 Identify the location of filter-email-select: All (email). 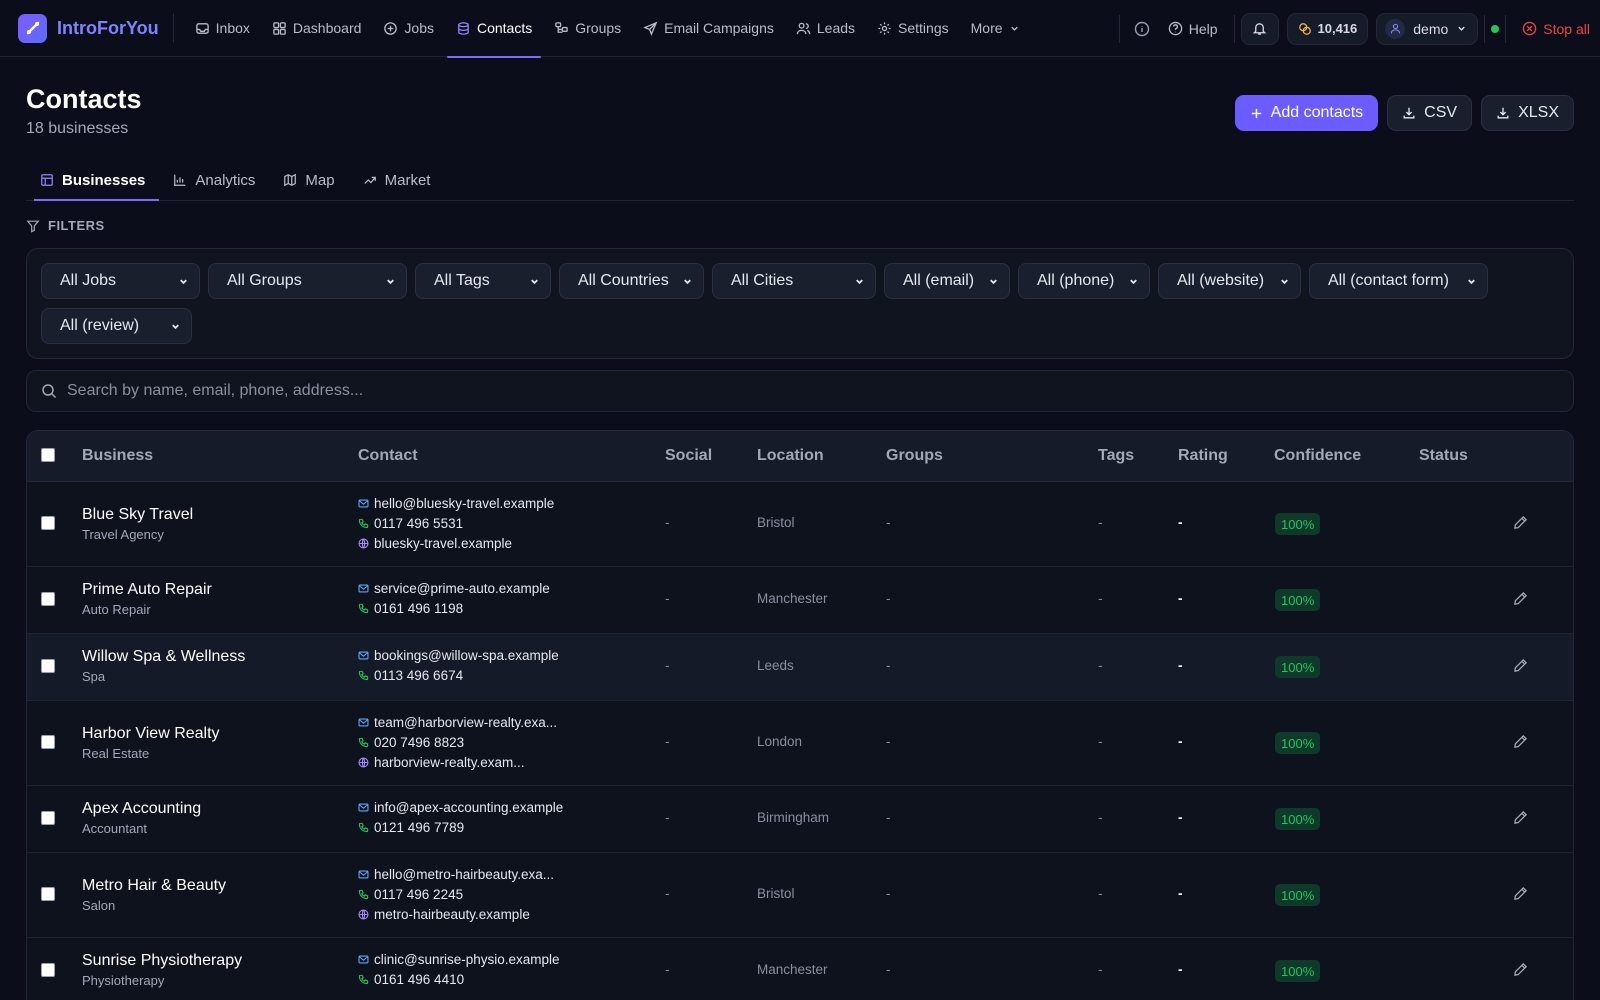
(947, 281).